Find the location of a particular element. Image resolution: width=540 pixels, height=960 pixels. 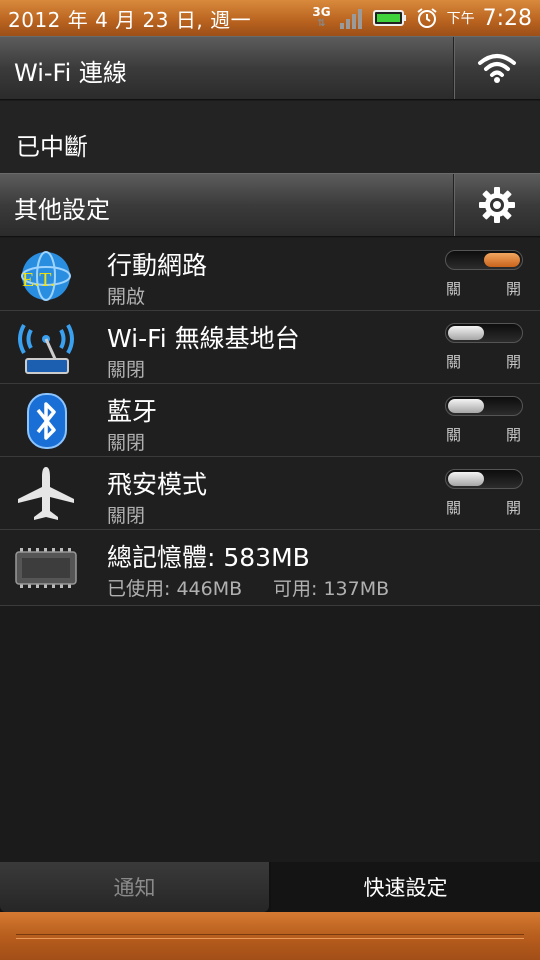

status-time: 7:28 is located at coordinates (507, 18).